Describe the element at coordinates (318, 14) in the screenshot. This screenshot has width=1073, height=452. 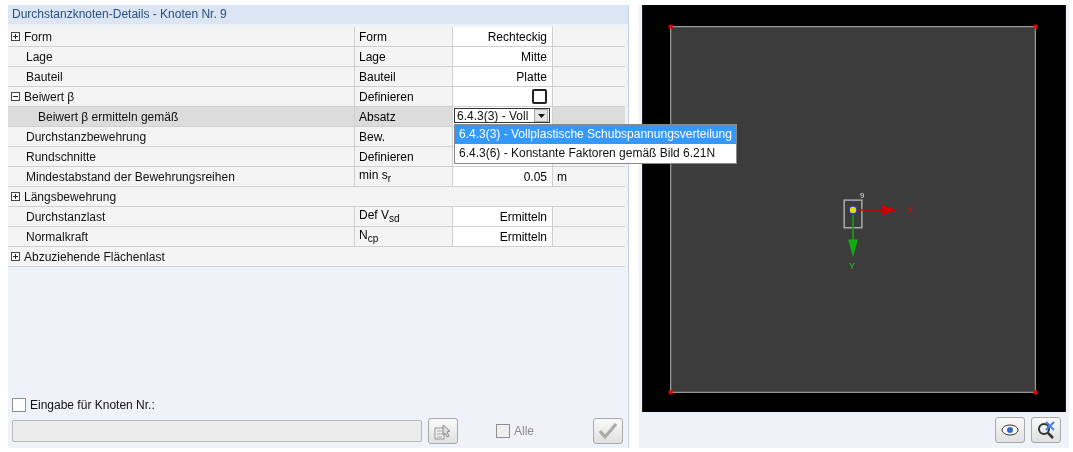
I see `panel-title: Durchstanzknoten-Details - Knoten Nr. 9` at that location.